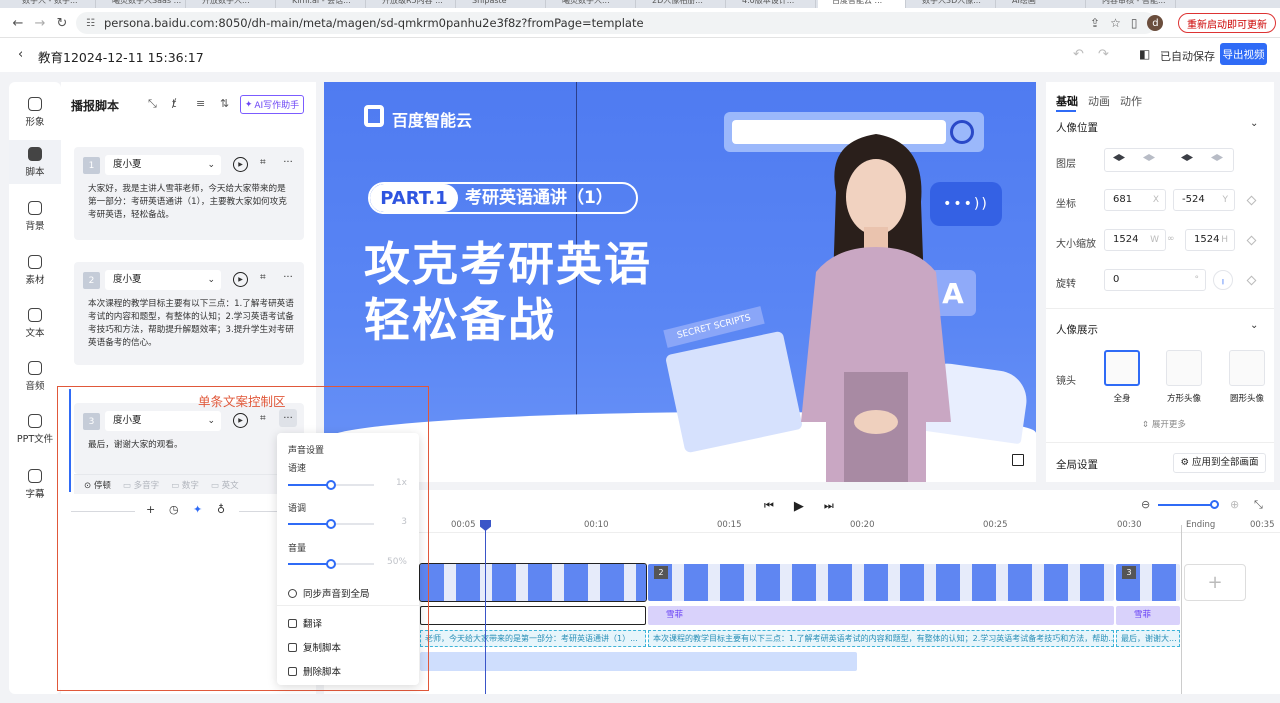  What do you see at coordinates (272, 104) in the screenshot?
I see `ai-writing-assistant-button: ✦ AI写作助手` at bounding box center [272, 104].